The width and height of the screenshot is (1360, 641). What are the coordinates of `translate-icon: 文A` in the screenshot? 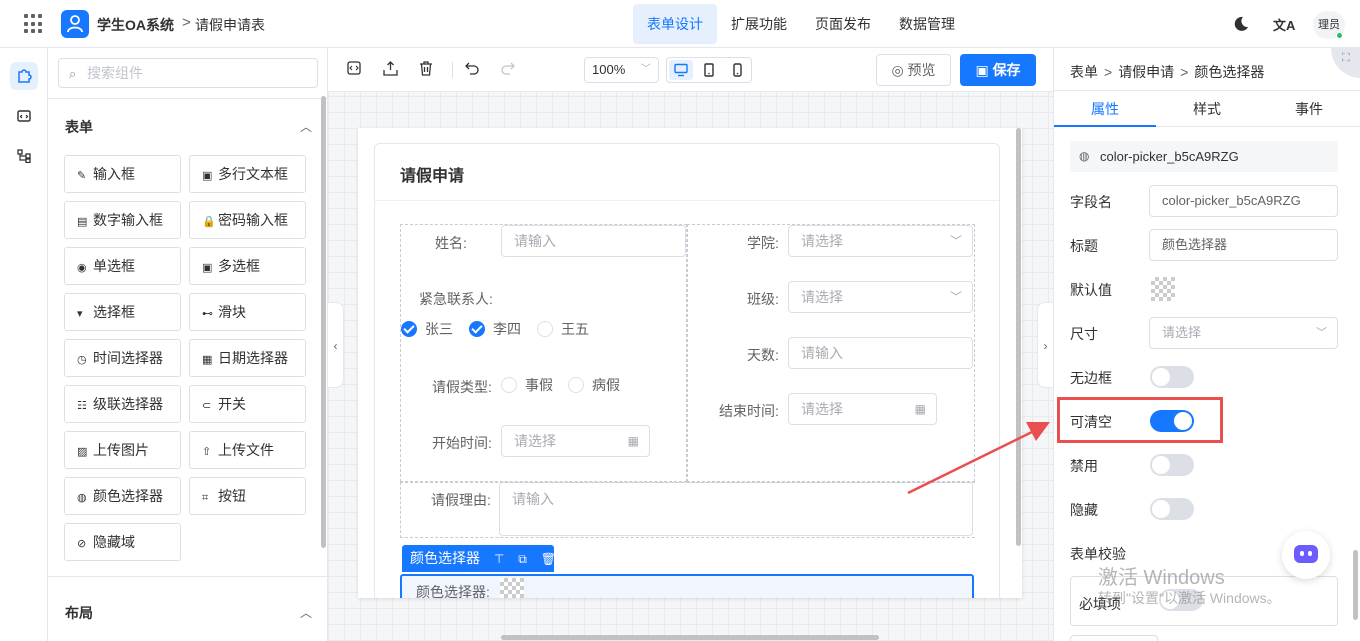 It's located at (1284, 24).